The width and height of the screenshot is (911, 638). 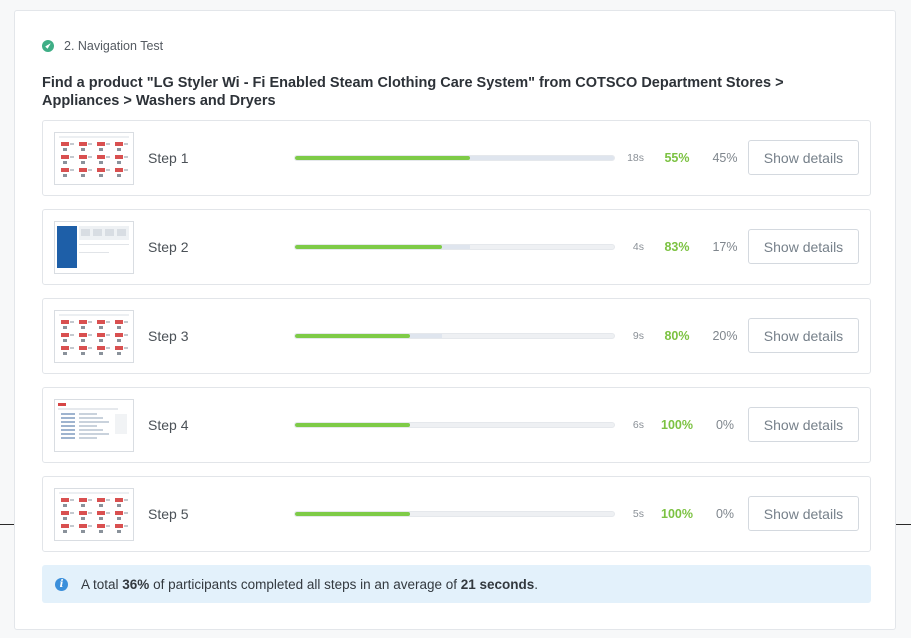 What do you see at coordinates (168, 514) in the screenshot?
I see `step-label: Step 5` at bounding box center [168, 514].